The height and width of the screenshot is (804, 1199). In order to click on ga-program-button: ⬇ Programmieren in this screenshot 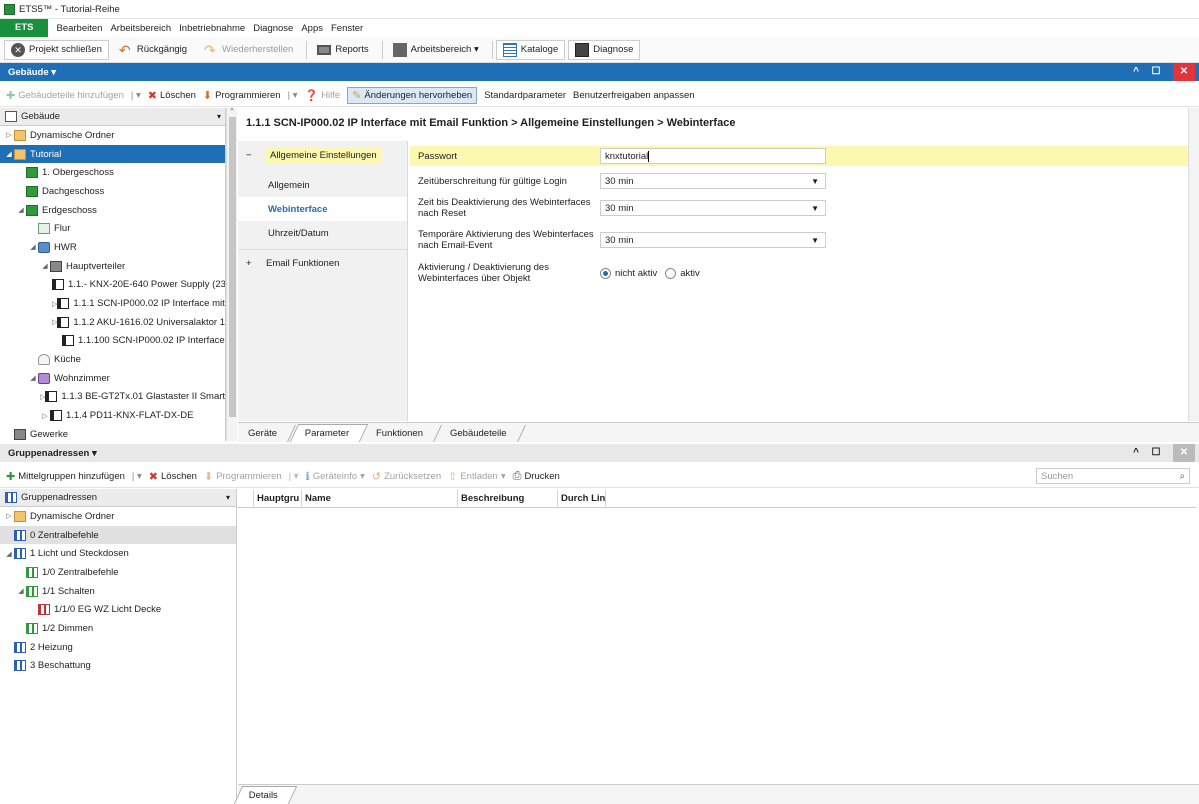, I will do `click(243, 476)`.